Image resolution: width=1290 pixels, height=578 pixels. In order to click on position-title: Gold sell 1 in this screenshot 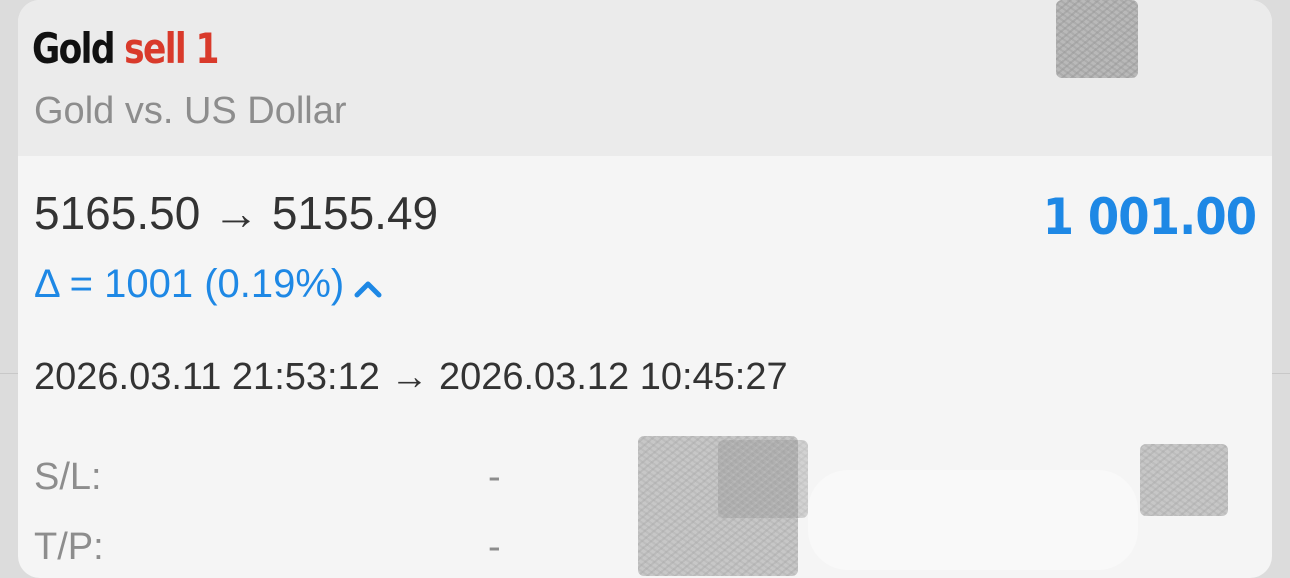, I will do `click(125, 48)`.